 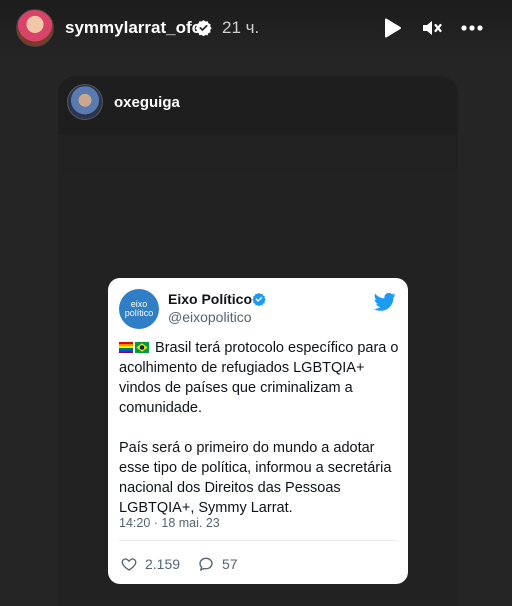 I want to click on tweet-handle: @eixopolitico, so click(x=210, y=317).